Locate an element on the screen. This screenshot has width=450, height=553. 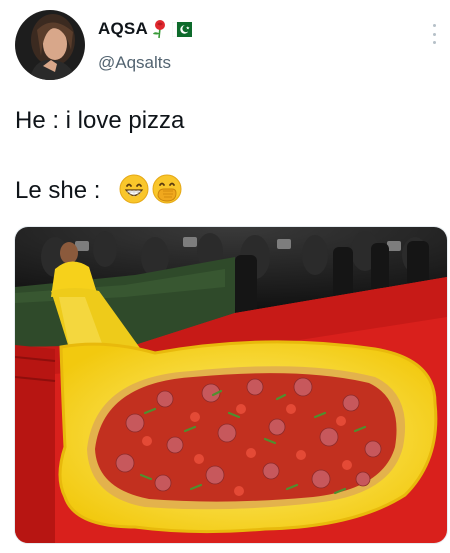
pakistan-flag-icon is located at coordinates (181, 29).